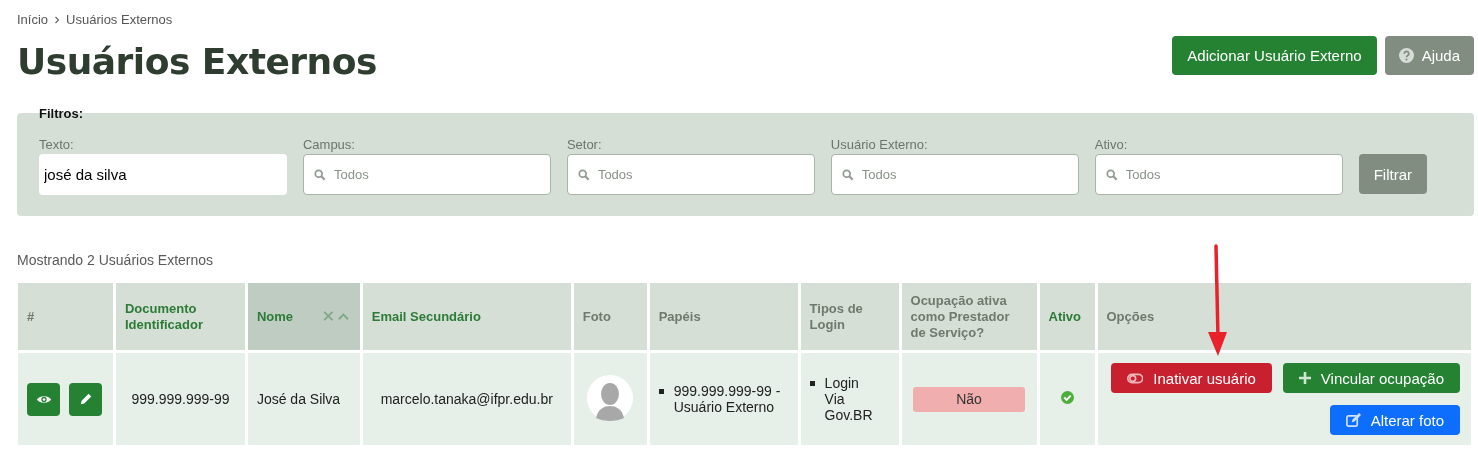  I want to click on status-badge: Não, so click(969, 399).